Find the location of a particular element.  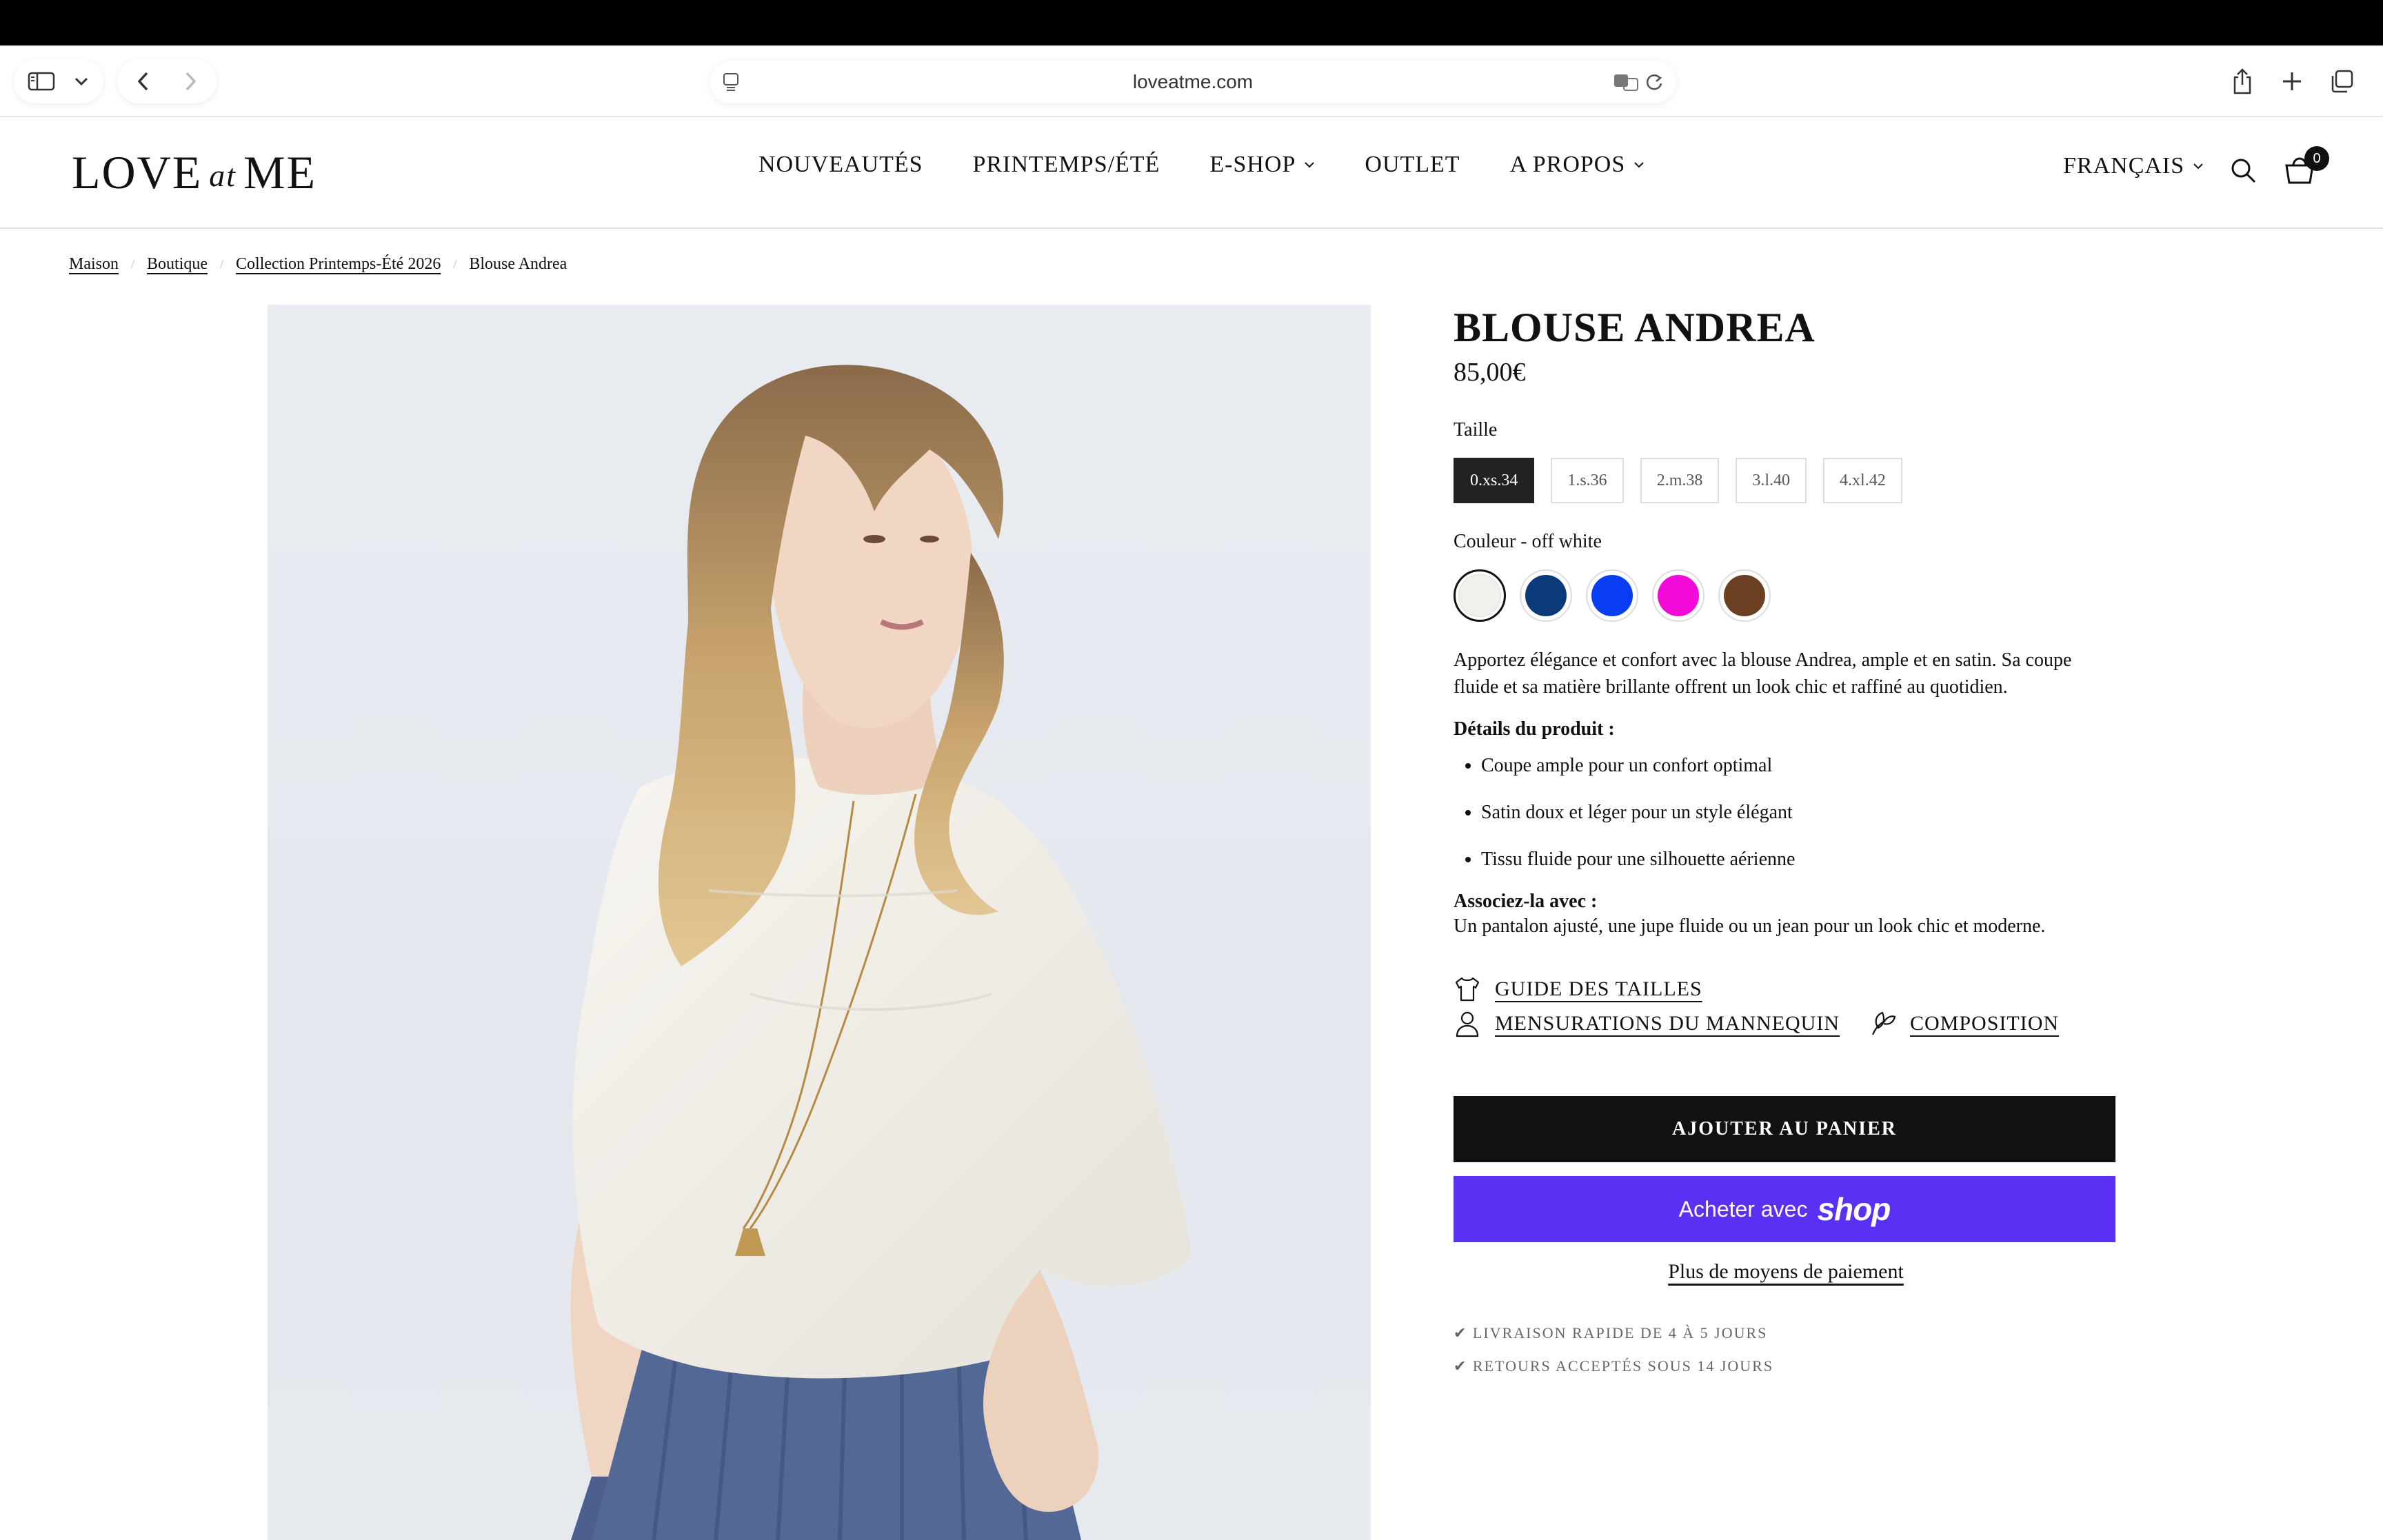

nav-label: NOUVEAUTÉS is located at coordinates (840, 165).